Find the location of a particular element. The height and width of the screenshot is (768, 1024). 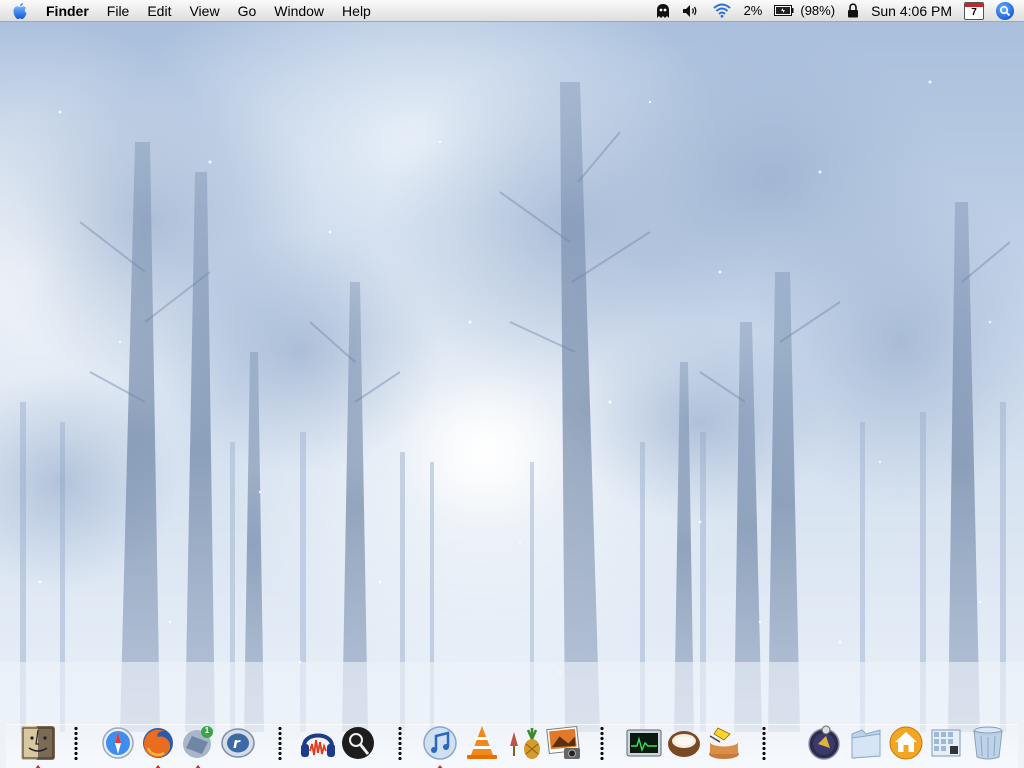

menu-file: File is located at coordinates (118, 11).